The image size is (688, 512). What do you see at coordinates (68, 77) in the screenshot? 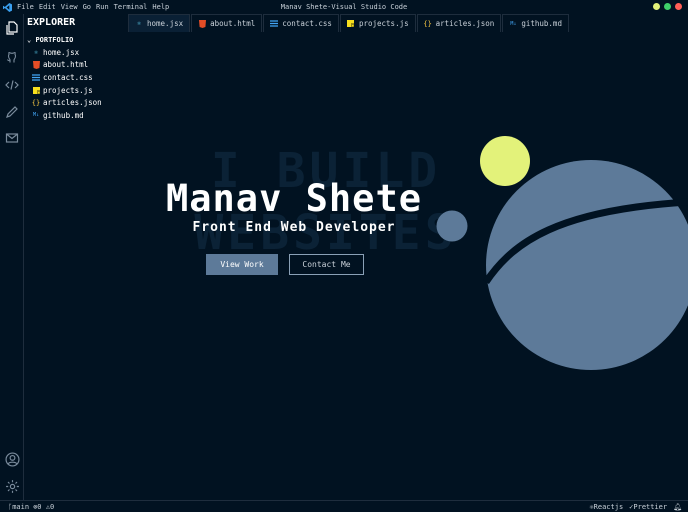
I see `file-label: contact.css` at bounding box center [68, 77].